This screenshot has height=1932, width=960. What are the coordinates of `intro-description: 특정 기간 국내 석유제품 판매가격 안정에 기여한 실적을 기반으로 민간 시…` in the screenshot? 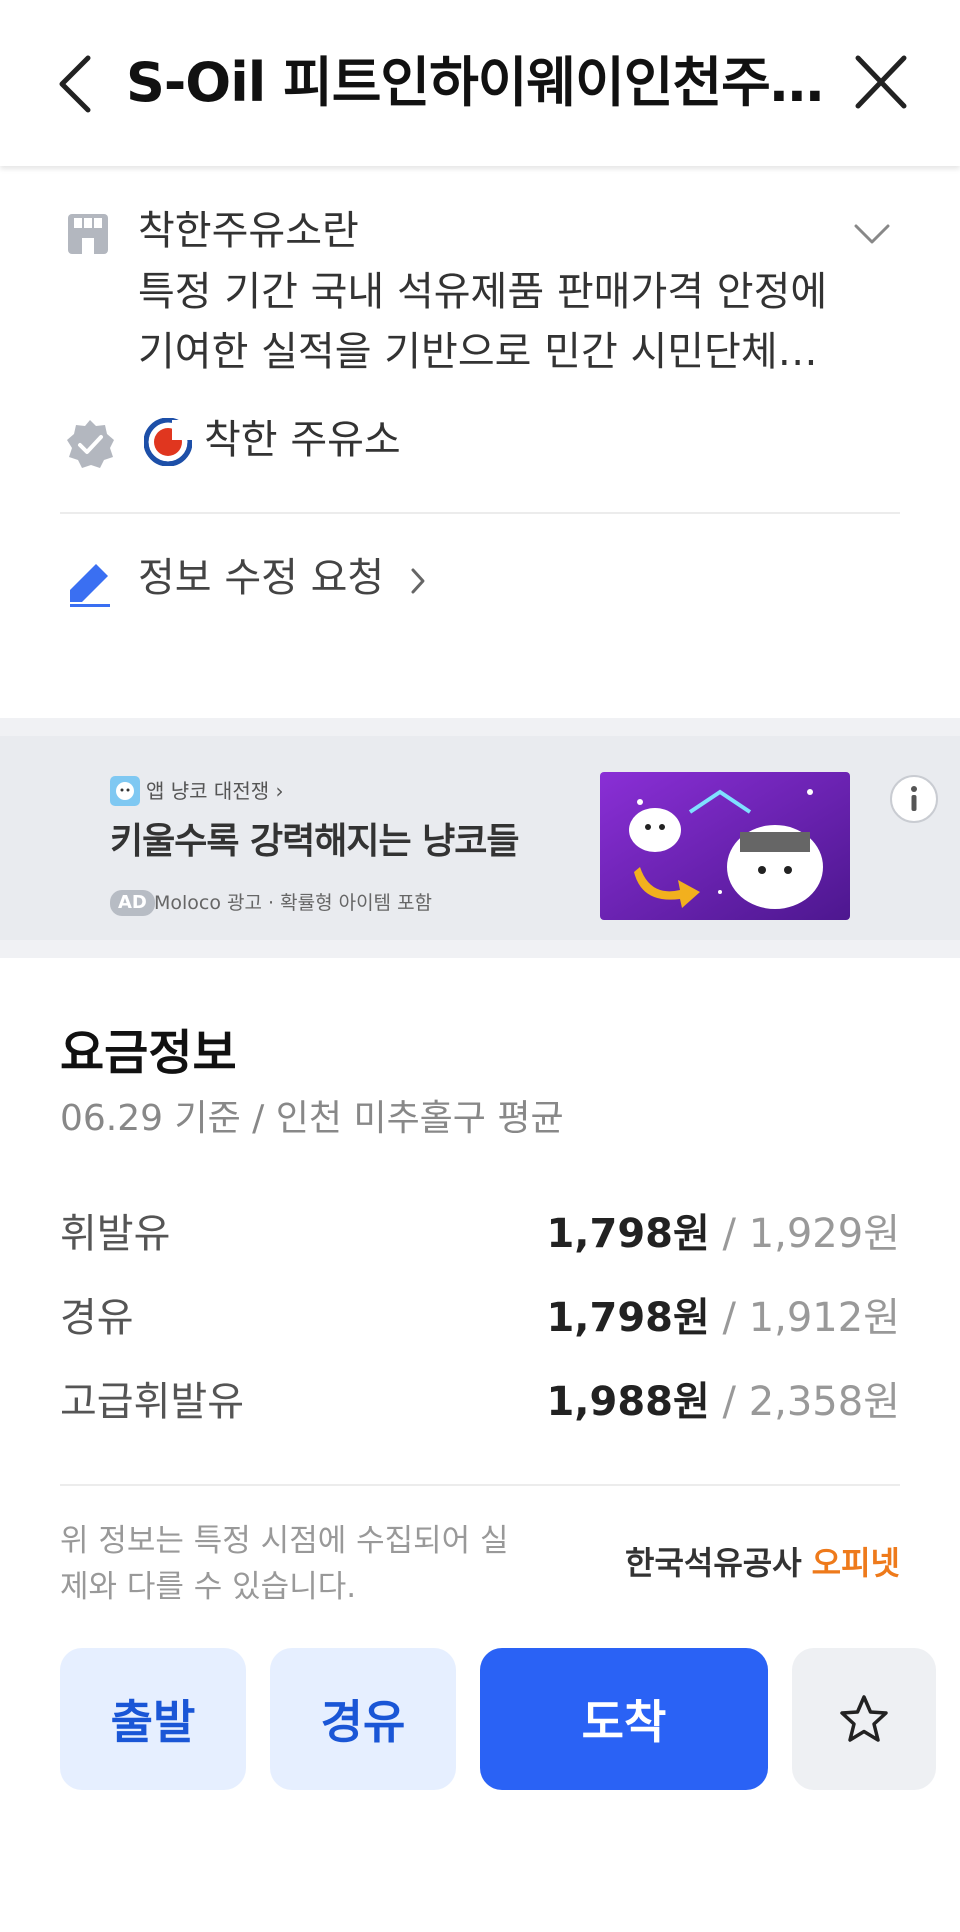 It's located at (483, 322).